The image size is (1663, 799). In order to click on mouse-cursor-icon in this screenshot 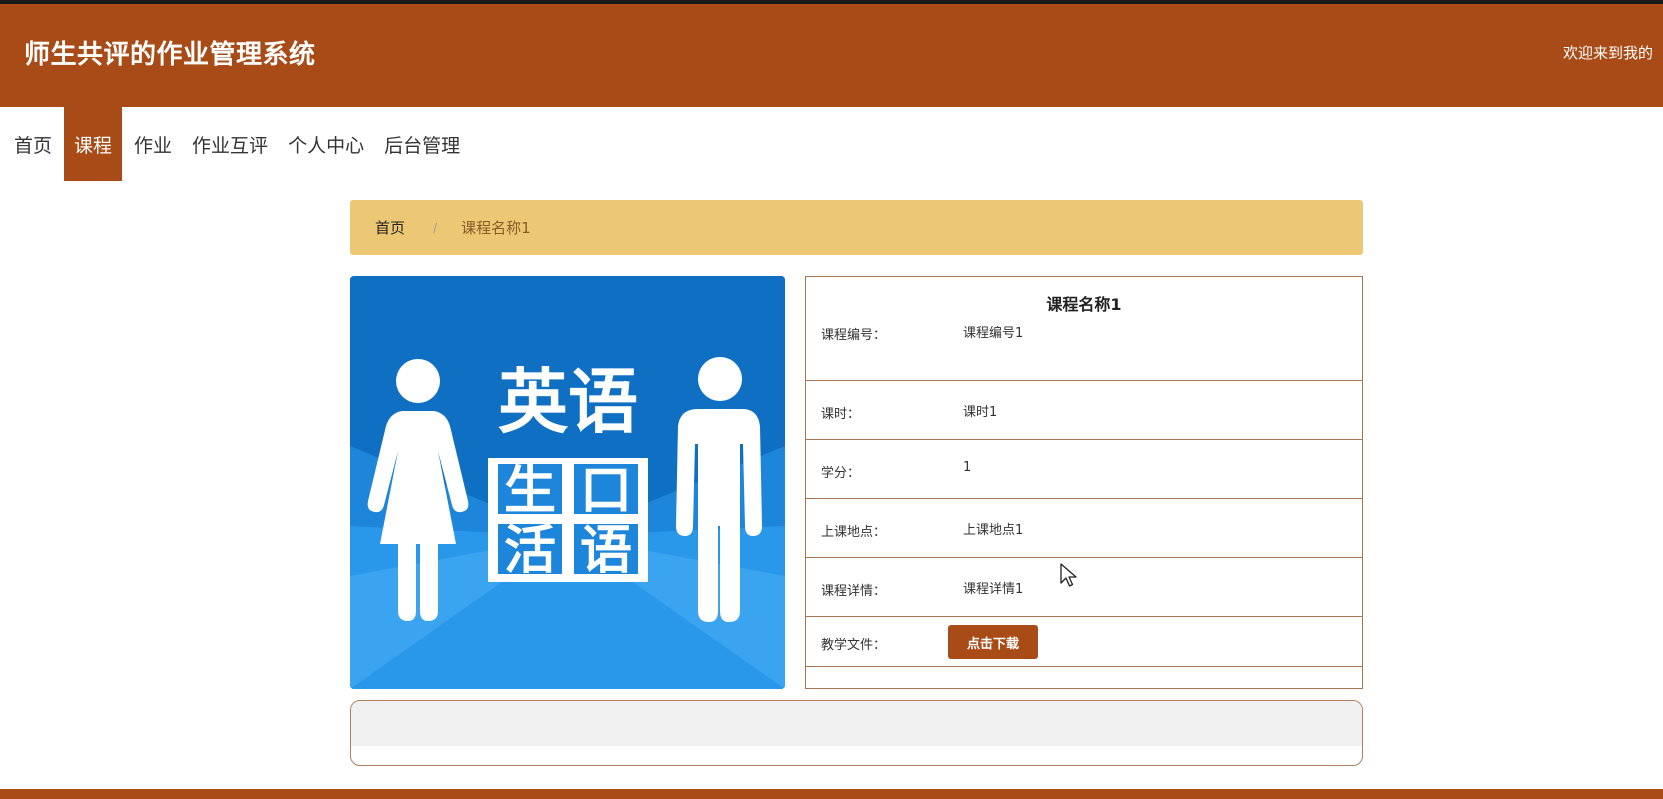, I will do `click(1068, 575)`.